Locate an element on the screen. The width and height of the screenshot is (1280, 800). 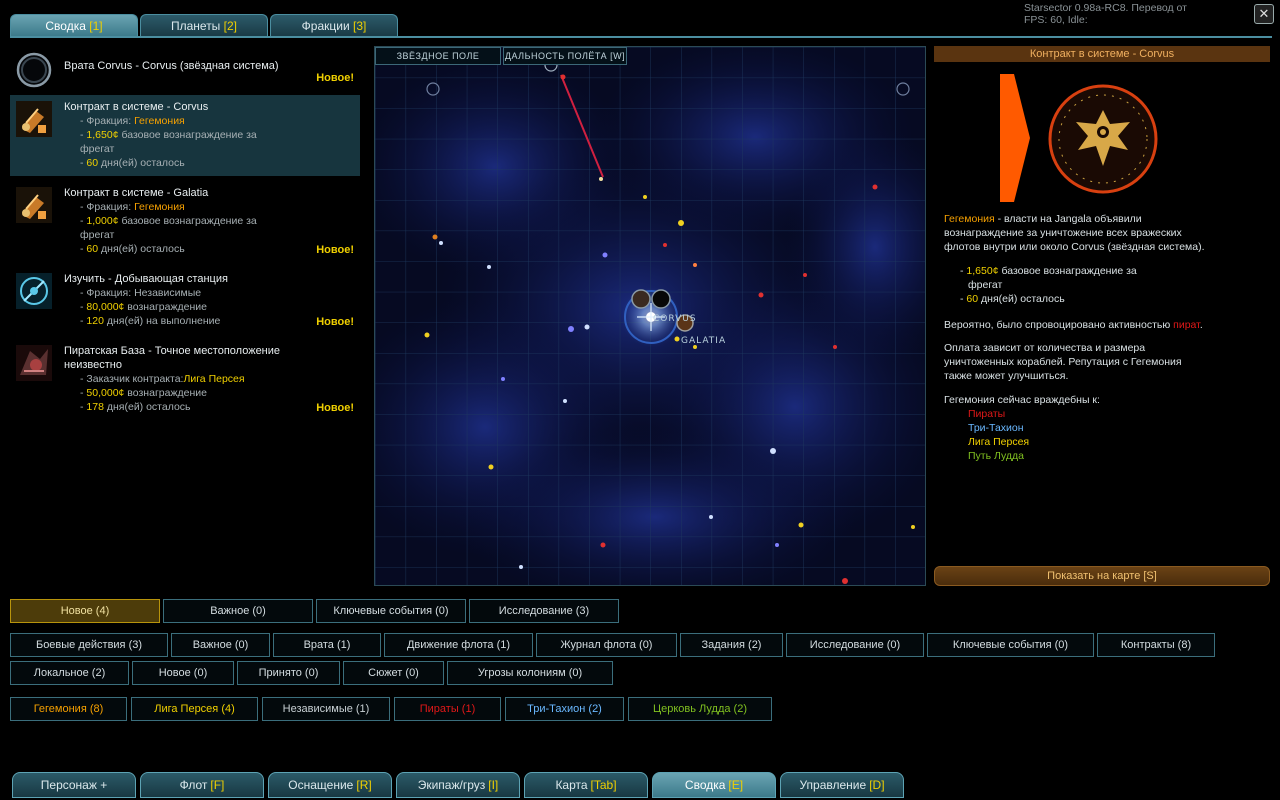
filter-local: Локальное (2) is located at coordinates (69, 673).